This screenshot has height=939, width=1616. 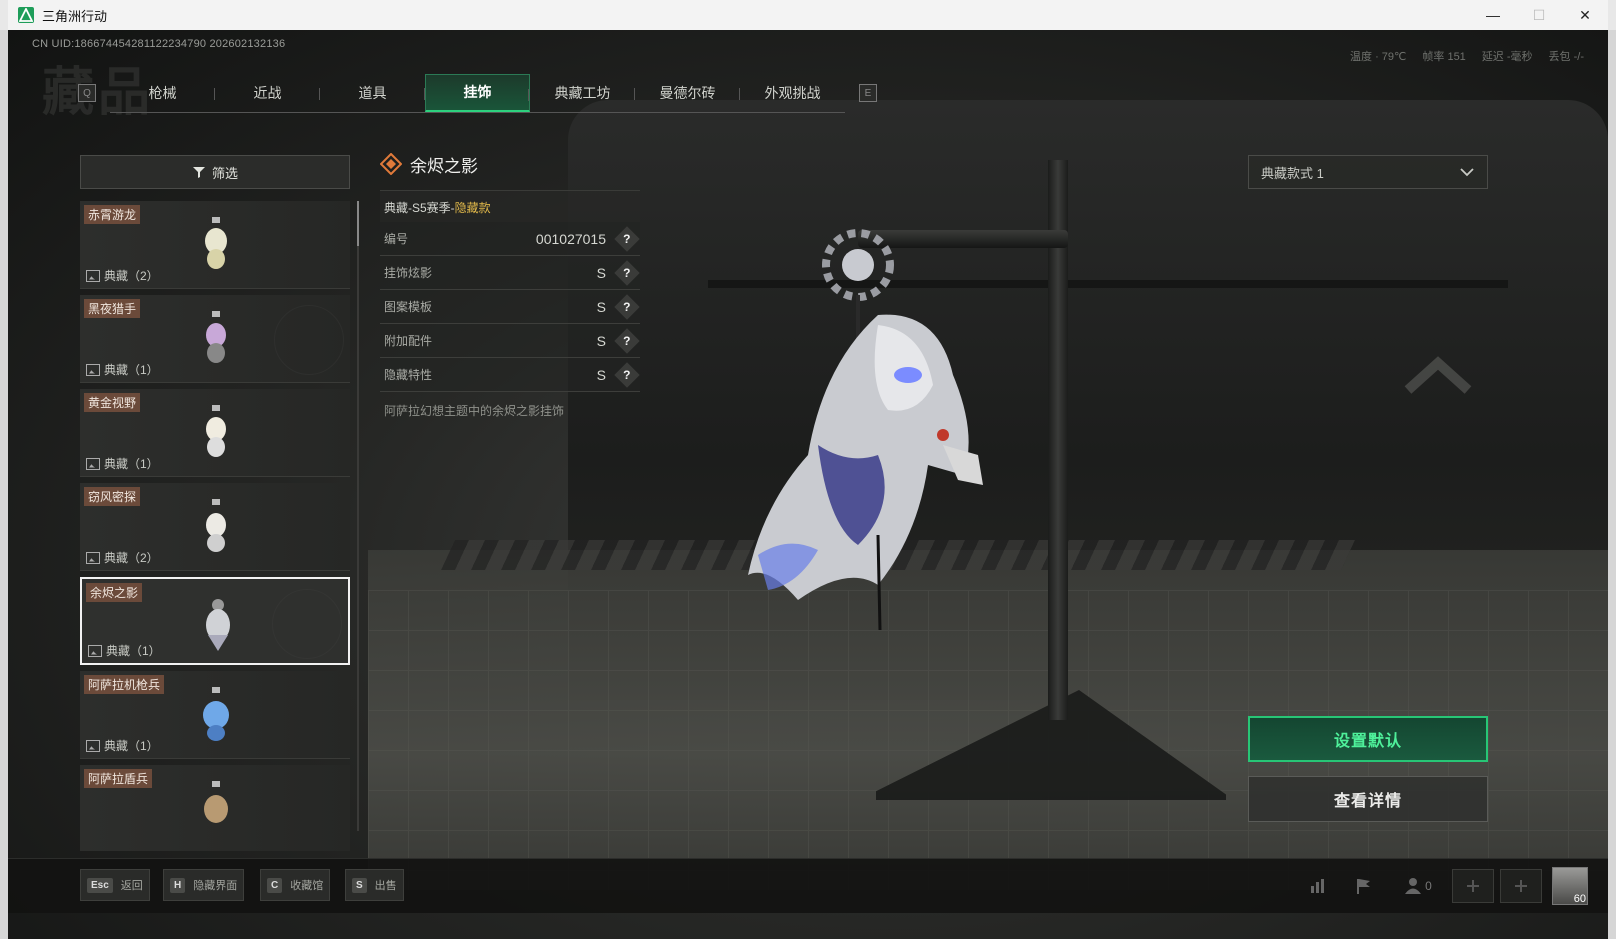 I want to click on window-title: 三角洲行动, so click(x=75, y=16).